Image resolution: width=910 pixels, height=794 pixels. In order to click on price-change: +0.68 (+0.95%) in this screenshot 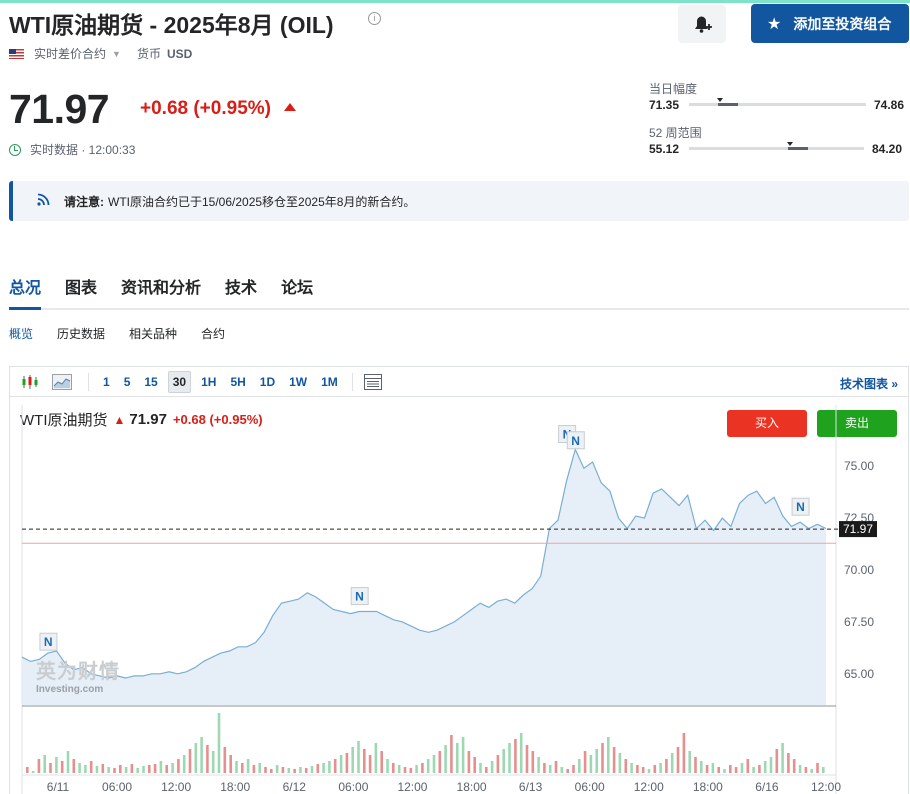, I will do `click(218, 109)`.